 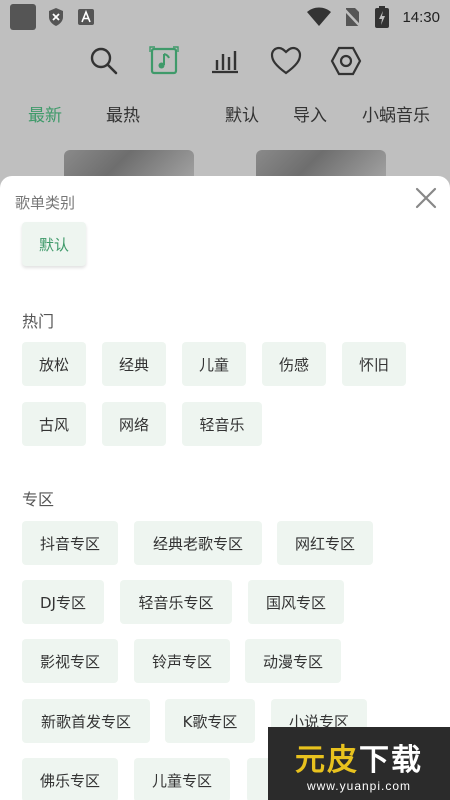 I want to click on watermark-white-text: 下载, so click(x=391, y=760).